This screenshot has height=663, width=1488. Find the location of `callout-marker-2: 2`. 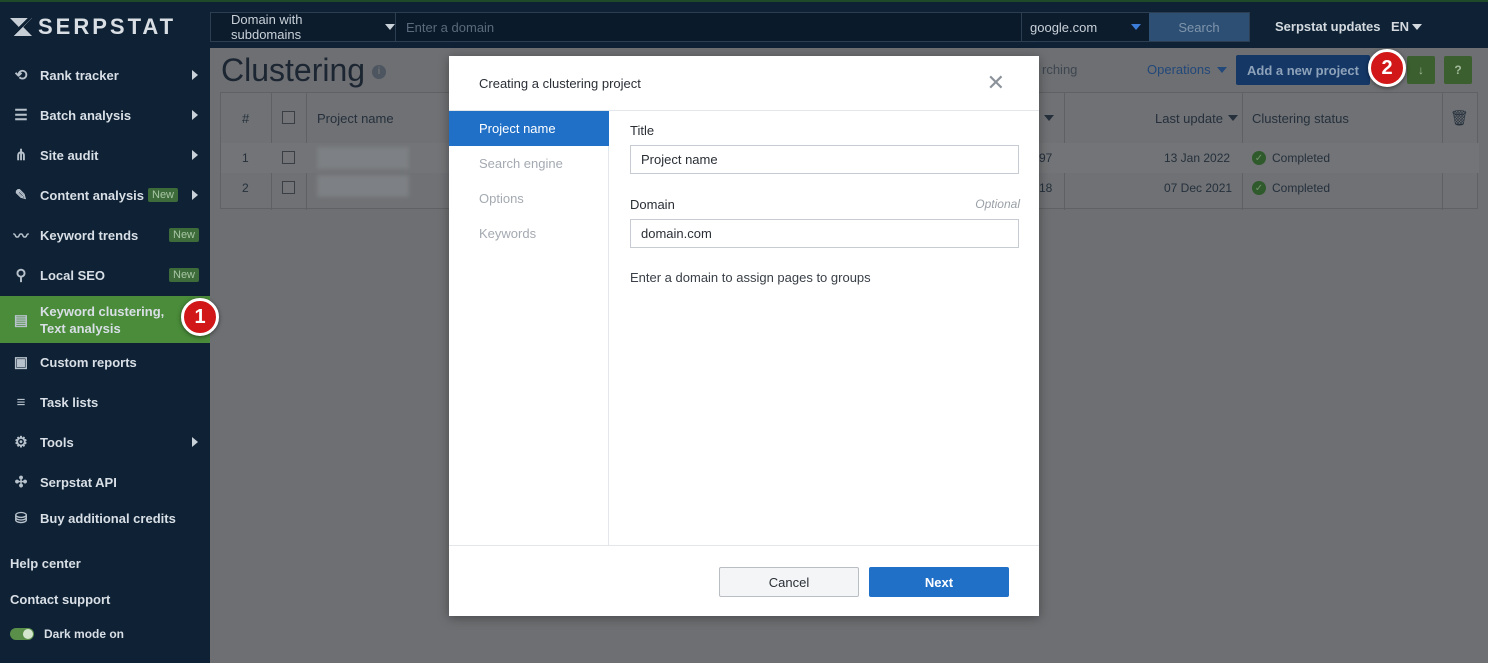

callout-marker-2: 2 is located at coordinates (1387, 68).